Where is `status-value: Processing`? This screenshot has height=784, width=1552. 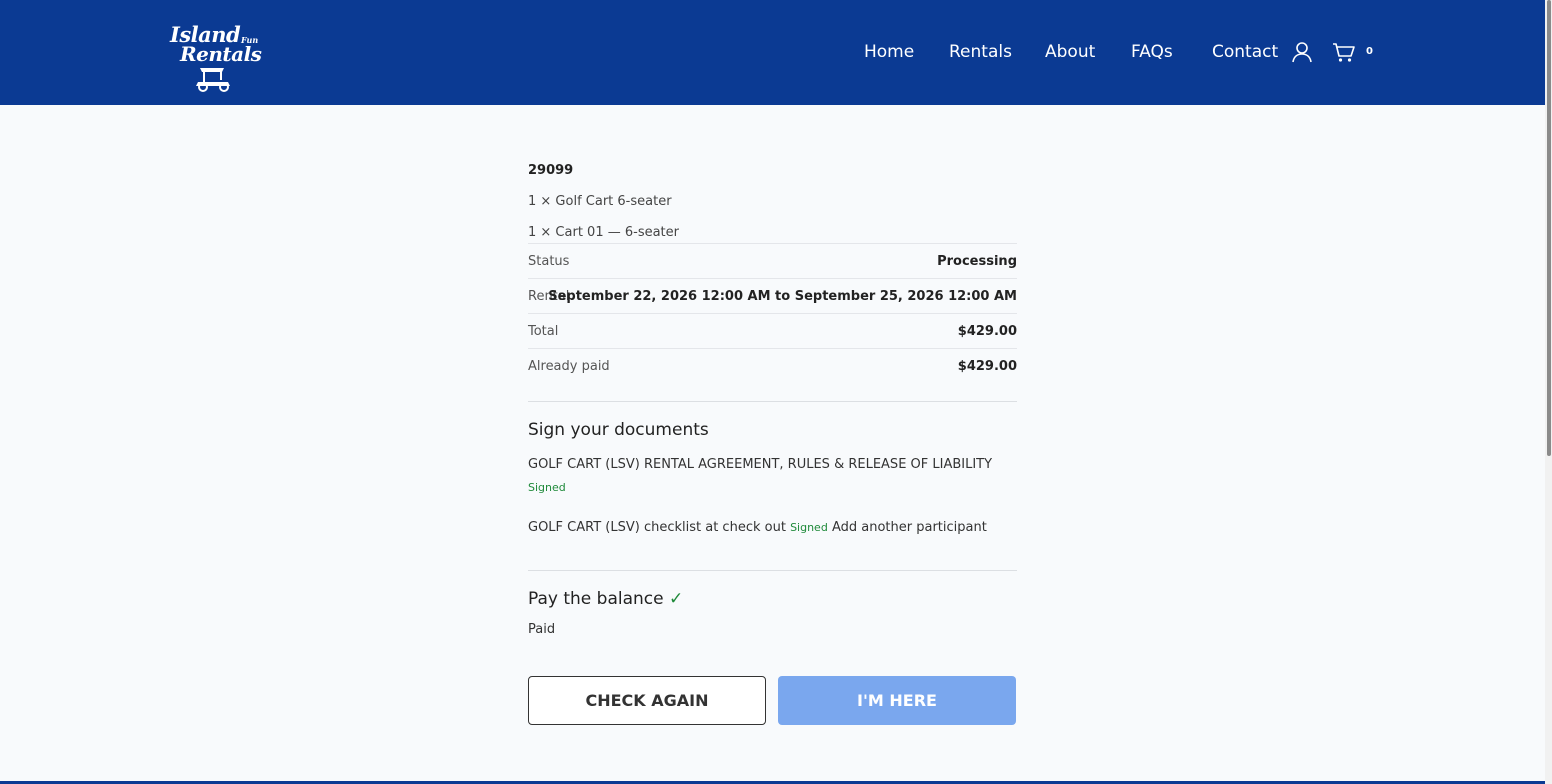 status-value: Processing is located at coordinates (977, 261).